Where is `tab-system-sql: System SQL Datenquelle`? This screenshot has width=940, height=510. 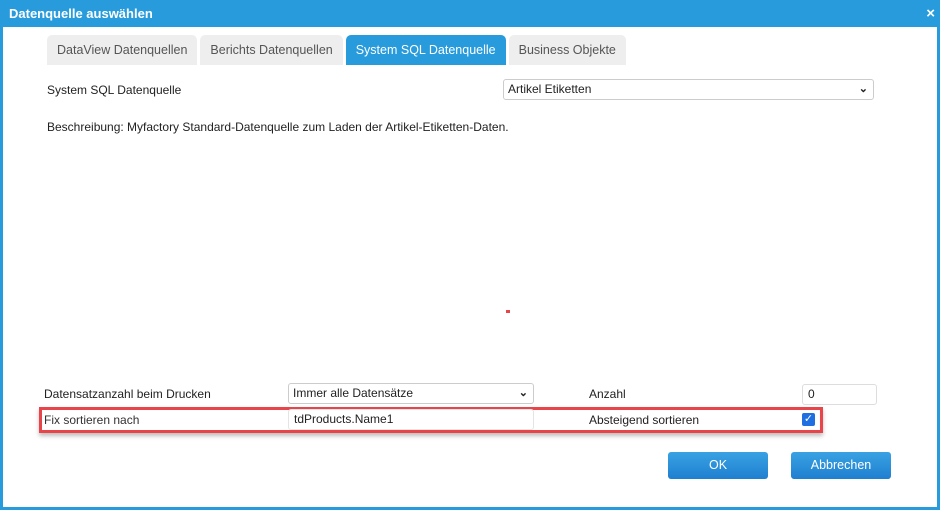 tab-system-sql: System SQL Datenquelle is located at coordinates (425, 50).